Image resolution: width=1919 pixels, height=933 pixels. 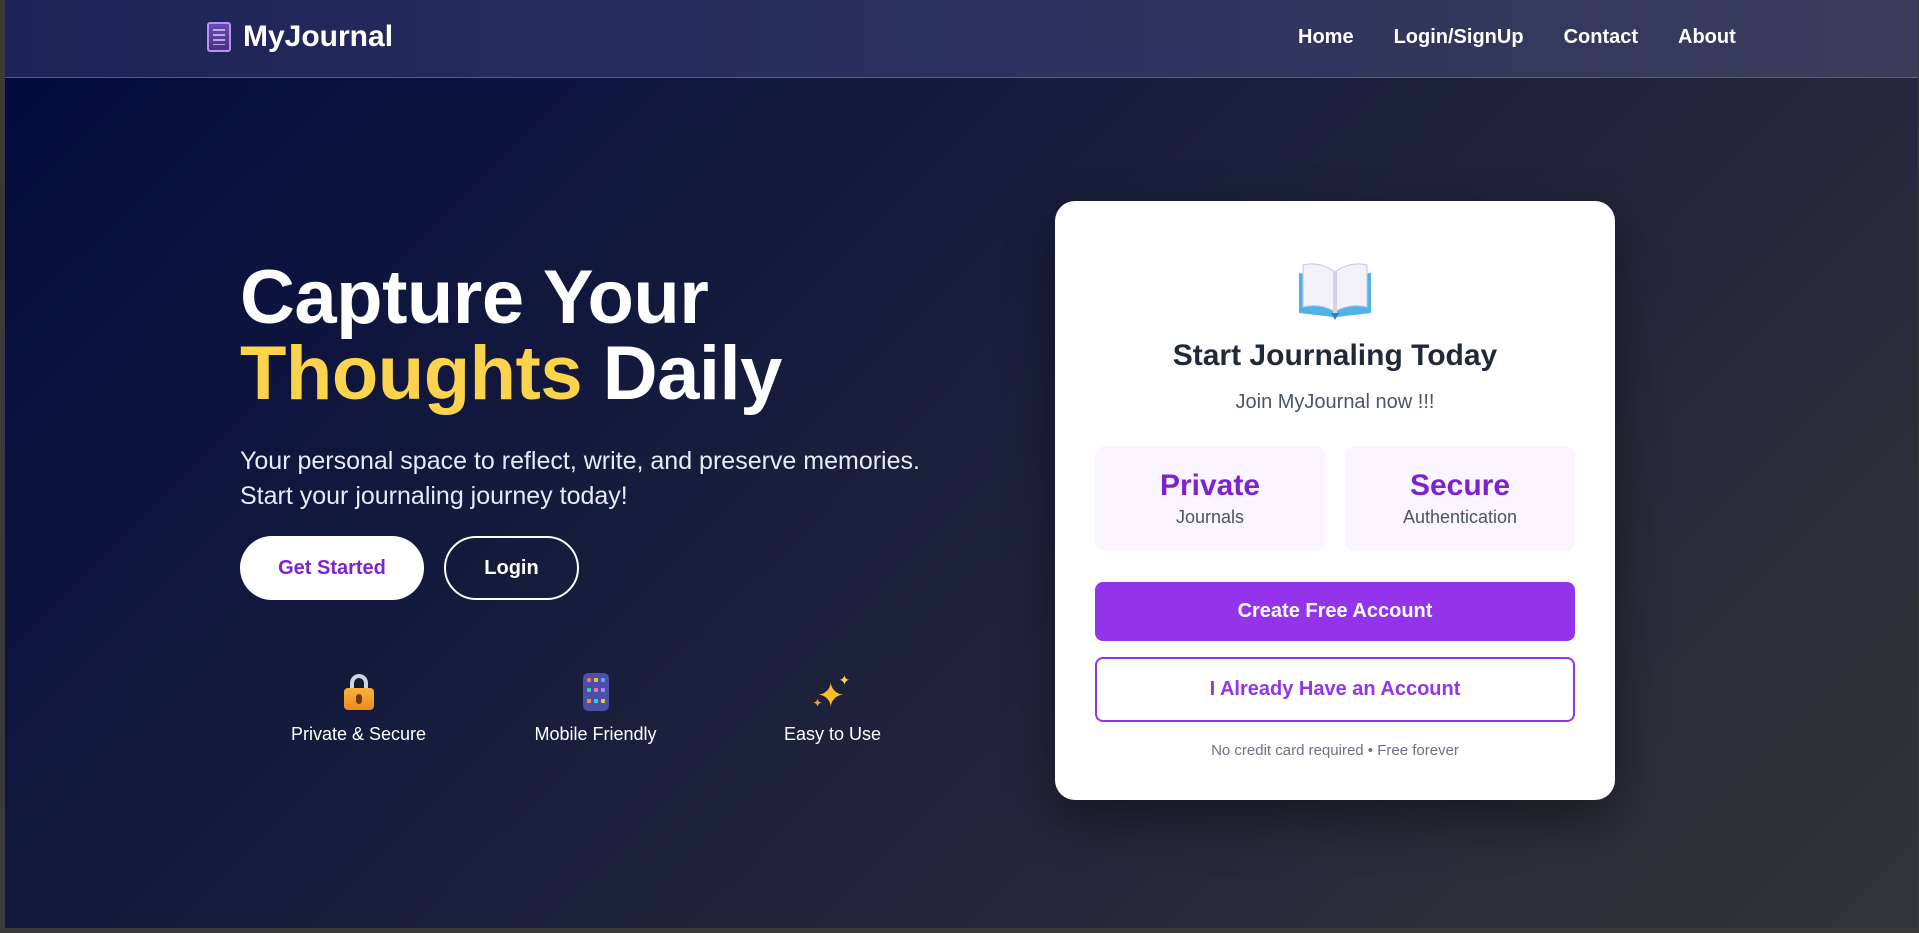 I want to click on nav-contact-link: Contact, so click(x=1601, y=37).